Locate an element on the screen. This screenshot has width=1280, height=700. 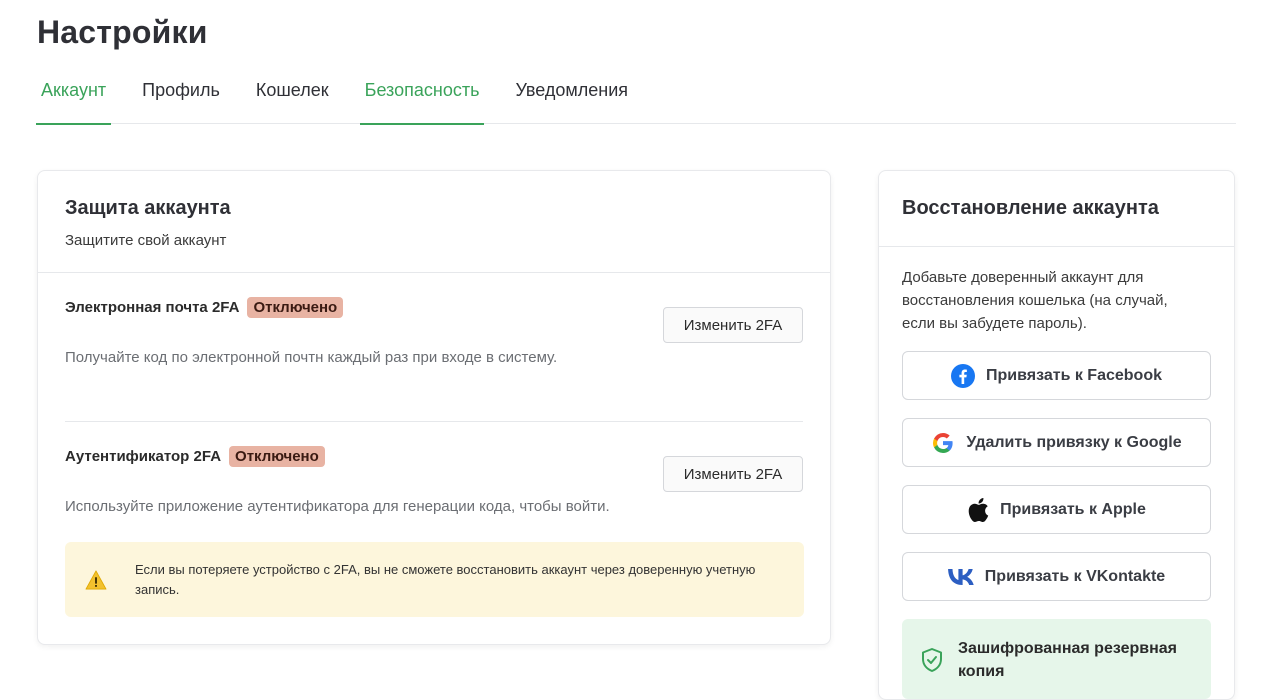
tab-profile: Профиль is located at coordinates (181, 97).